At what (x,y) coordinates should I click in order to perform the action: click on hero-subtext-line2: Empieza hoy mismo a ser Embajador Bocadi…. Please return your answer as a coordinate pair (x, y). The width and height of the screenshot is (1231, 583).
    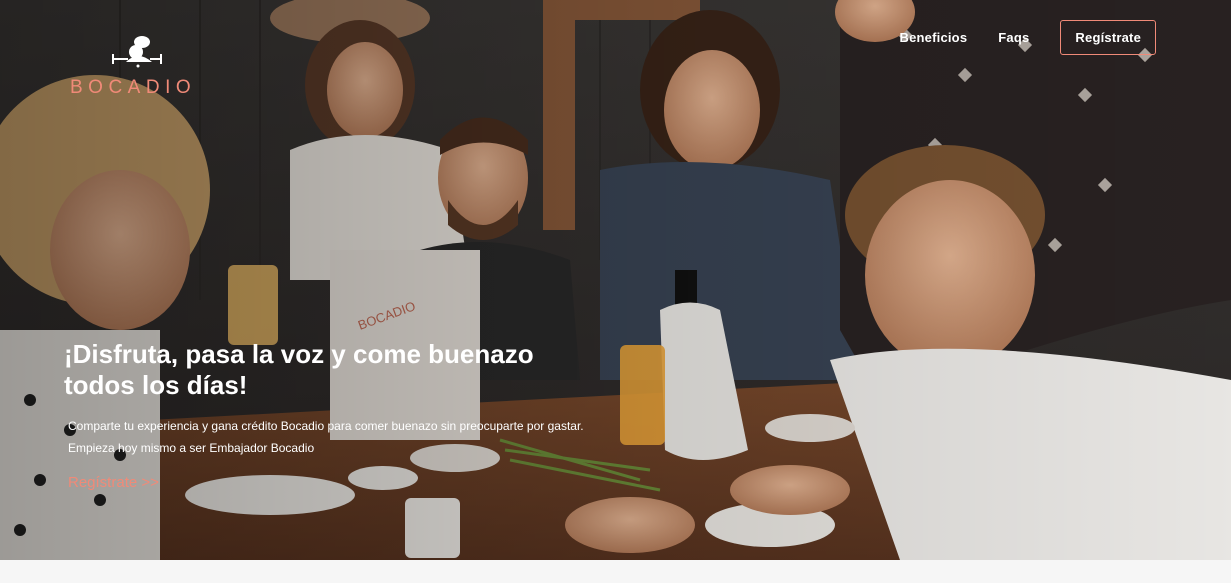
    Looking at the image, I should click on (191, 448).